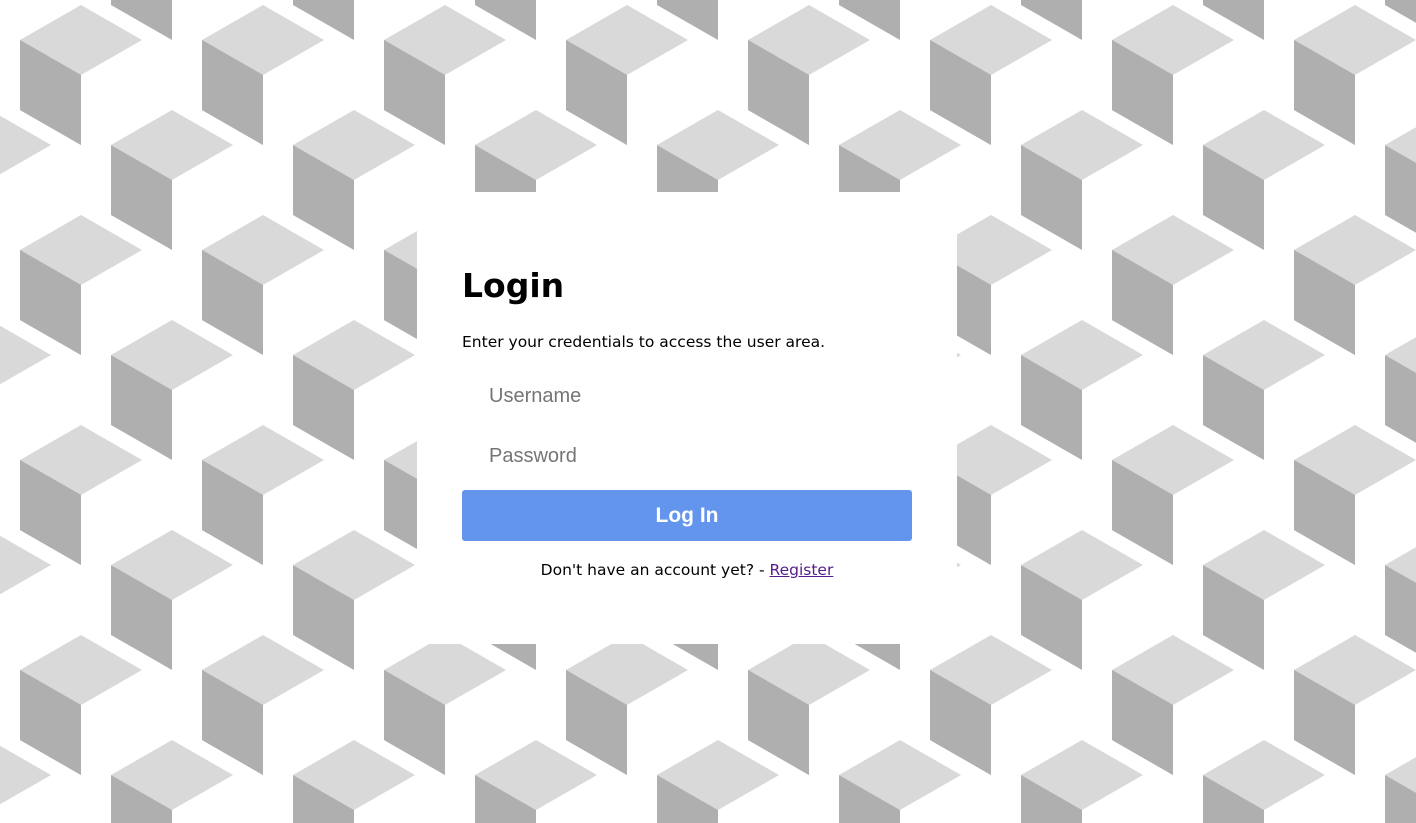 This screenshot has height=823, width=1416. What do you see at coordinates (513, 285) in the screenshot?
I see `page-title: Login` at bounding box center [513, 285].